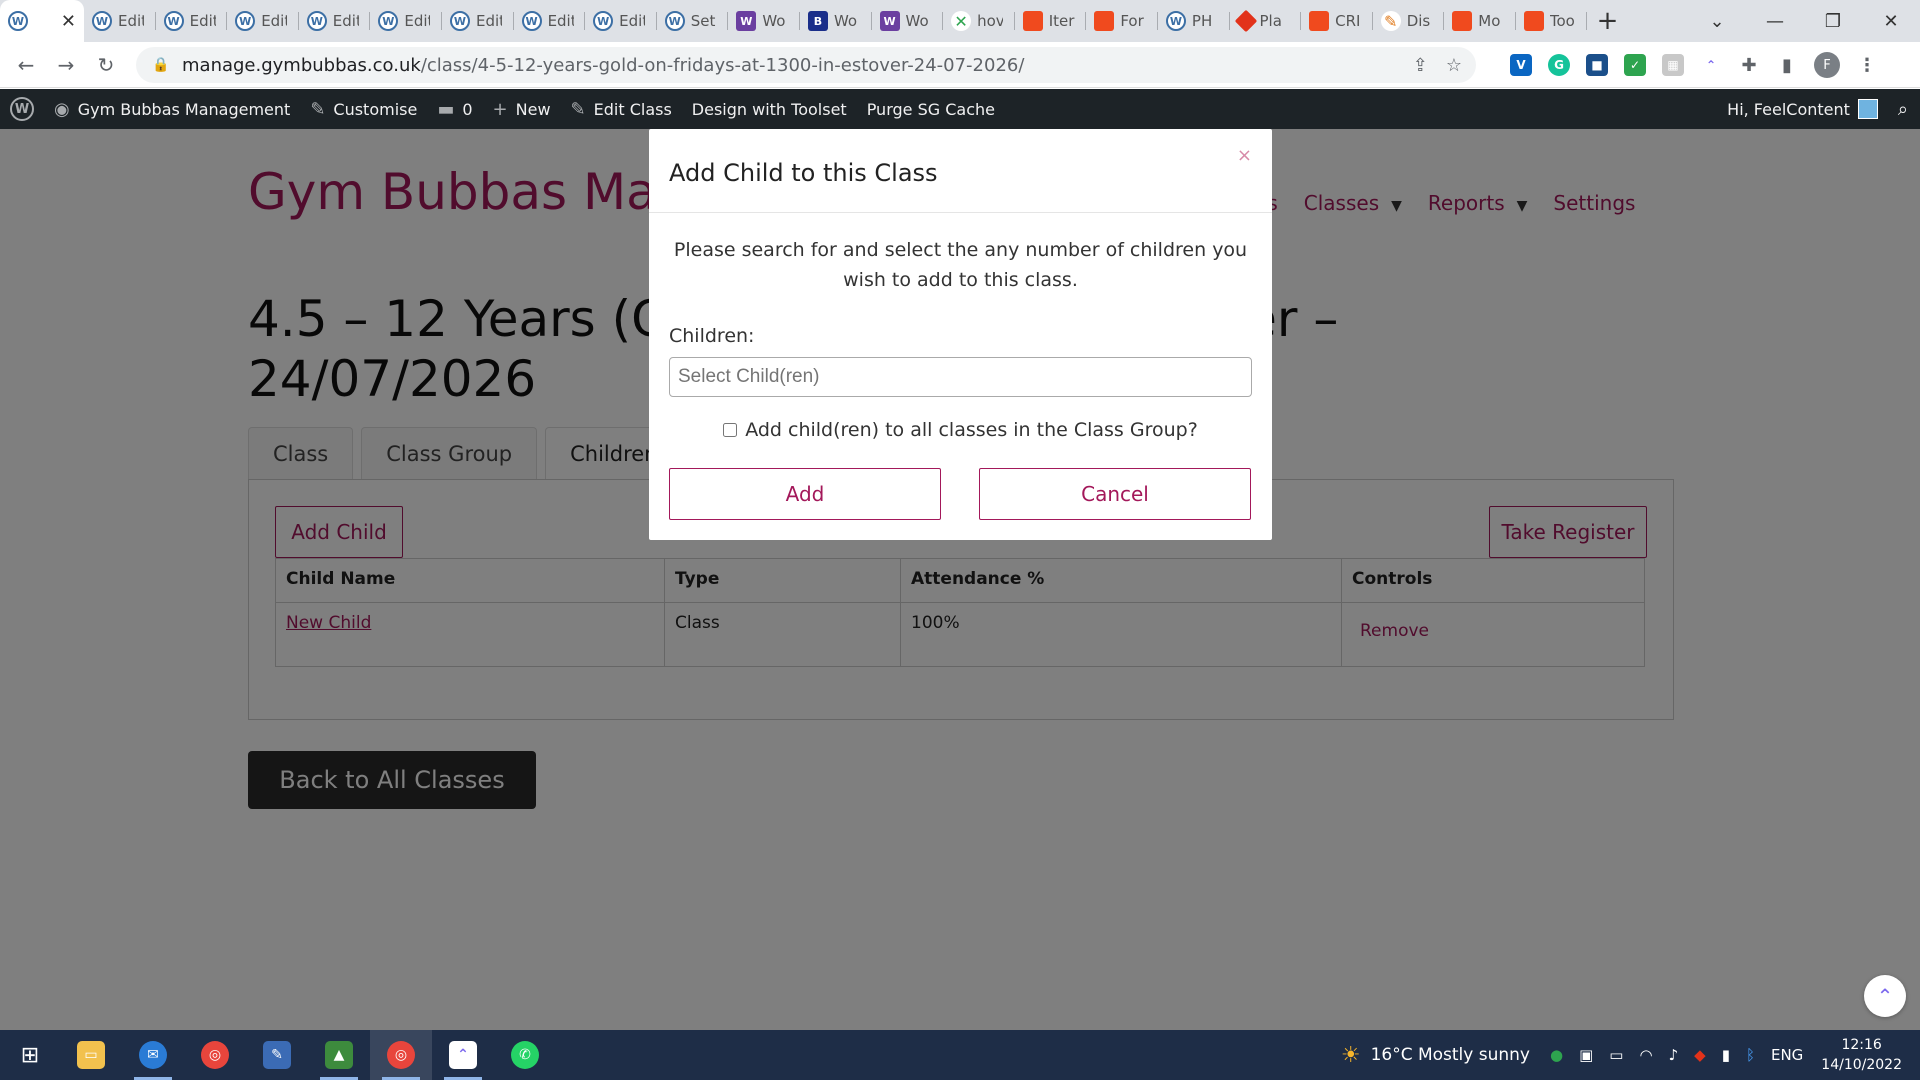 This screenshot has height=1080, width=1920. What do you see at coordinates (1051, 21) in the screenshot?
I see `browser-tab: Iter` at bounding box center [1051, 21].